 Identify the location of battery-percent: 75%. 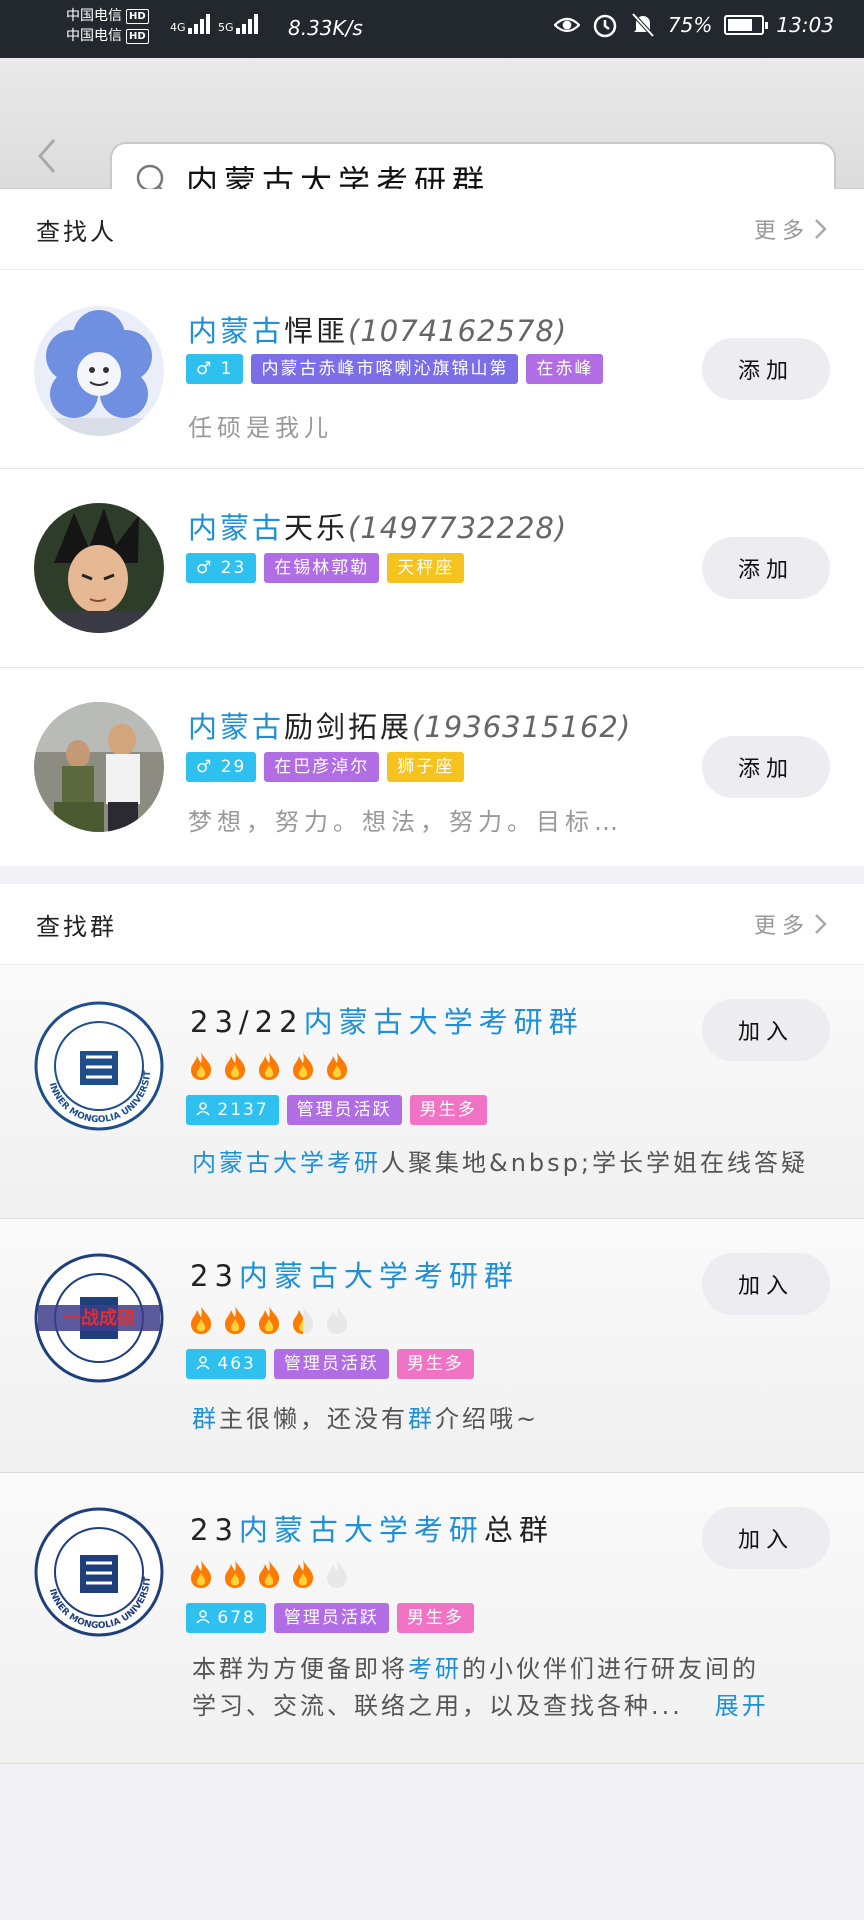
(690, 25).